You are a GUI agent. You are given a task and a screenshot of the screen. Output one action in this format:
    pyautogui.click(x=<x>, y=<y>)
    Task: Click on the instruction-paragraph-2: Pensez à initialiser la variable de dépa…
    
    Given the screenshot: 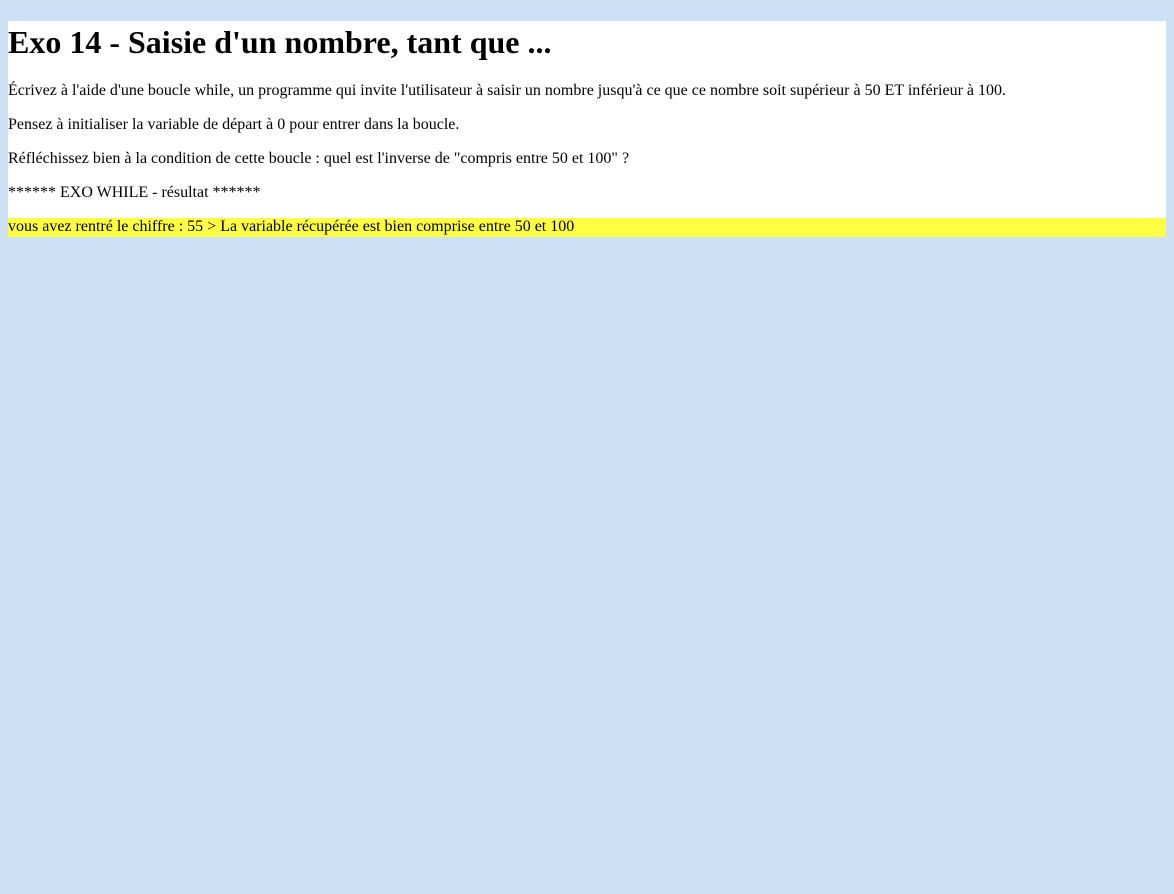 What is the action you would take?
    pyautogui.click(x=234, y=124)
    